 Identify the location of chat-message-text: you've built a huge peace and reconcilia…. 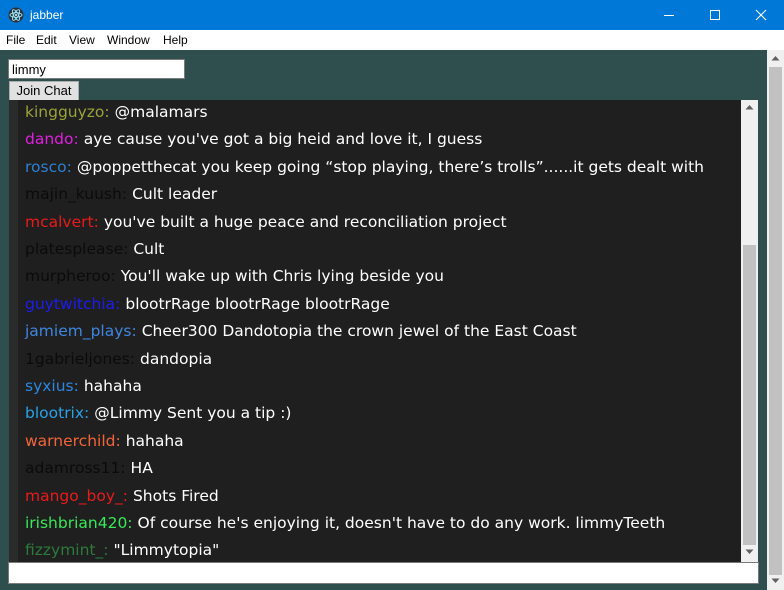
(305, 221).